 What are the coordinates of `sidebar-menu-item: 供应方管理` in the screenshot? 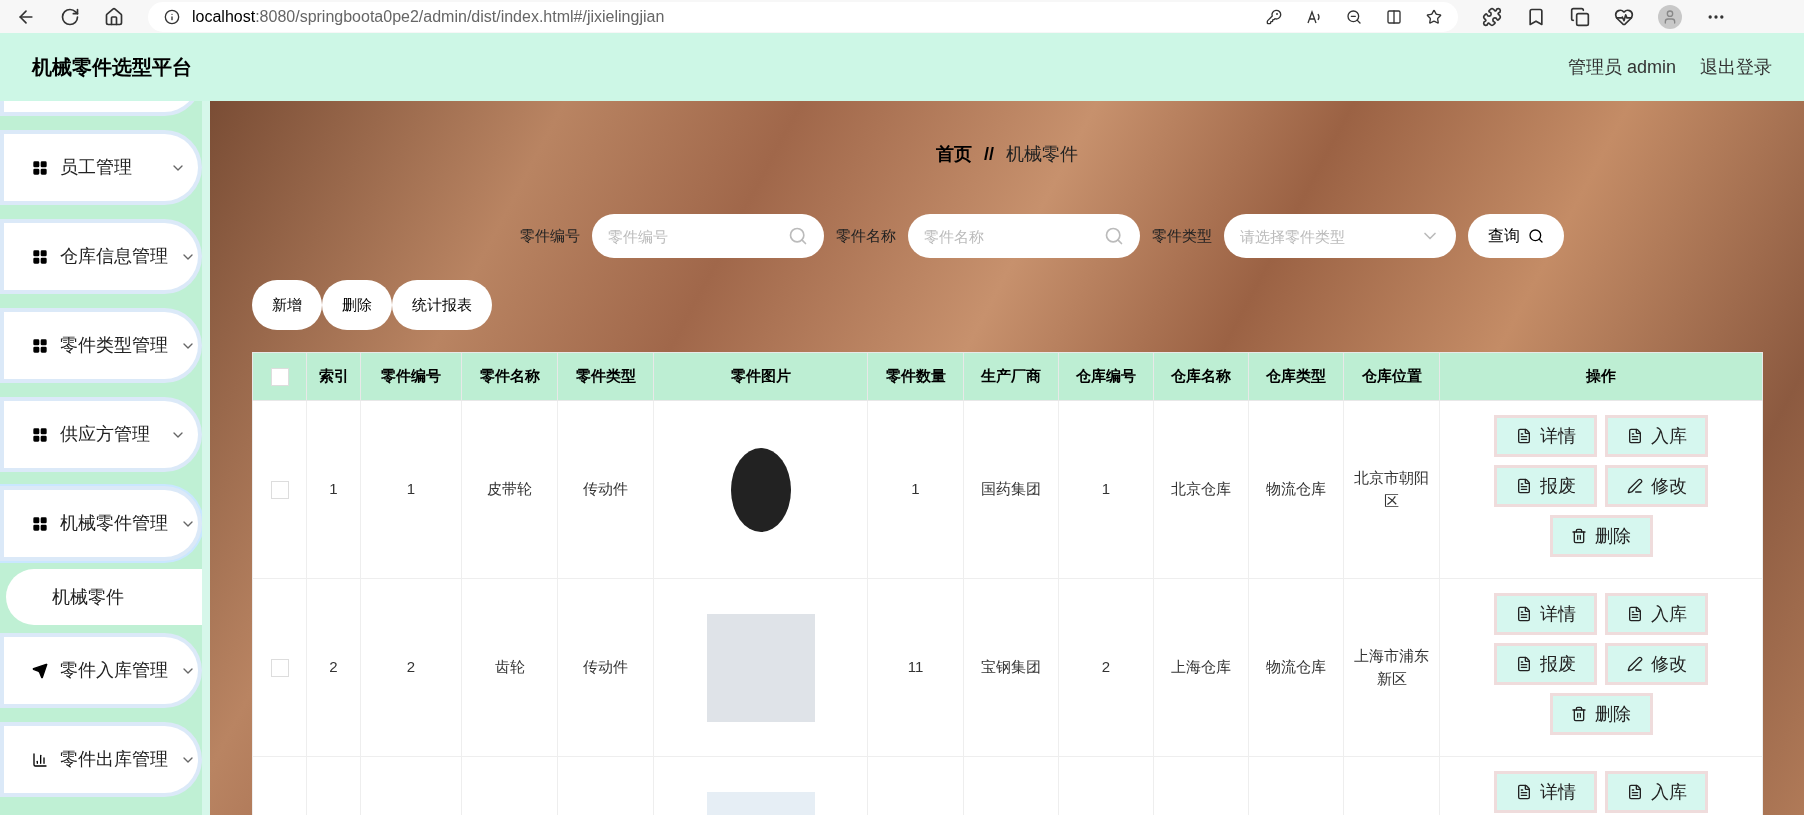 It's located at (101, 434).